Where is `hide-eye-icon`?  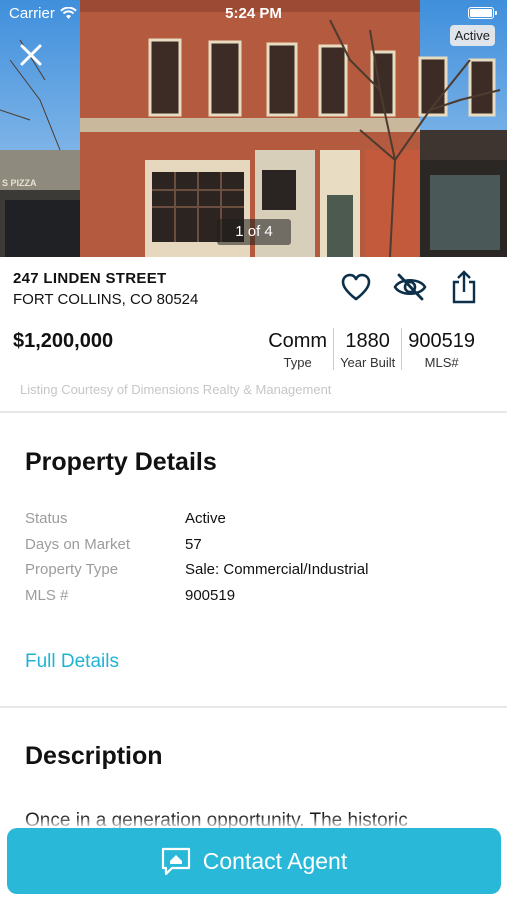
hide-eye-icon is located at coordinates (410, 287).